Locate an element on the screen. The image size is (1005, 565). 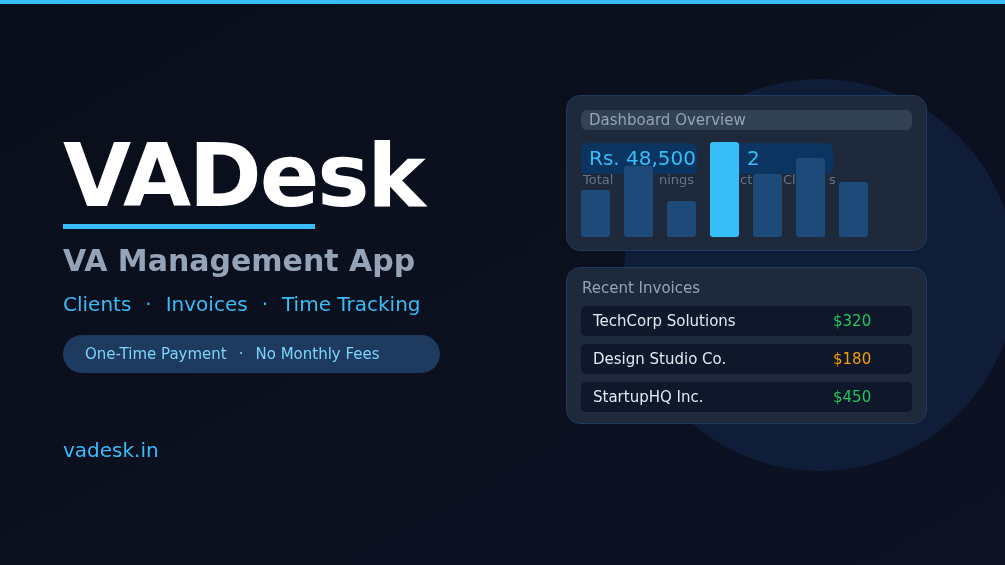
invoice-amount: $180 is located at coordinates (852, 359).